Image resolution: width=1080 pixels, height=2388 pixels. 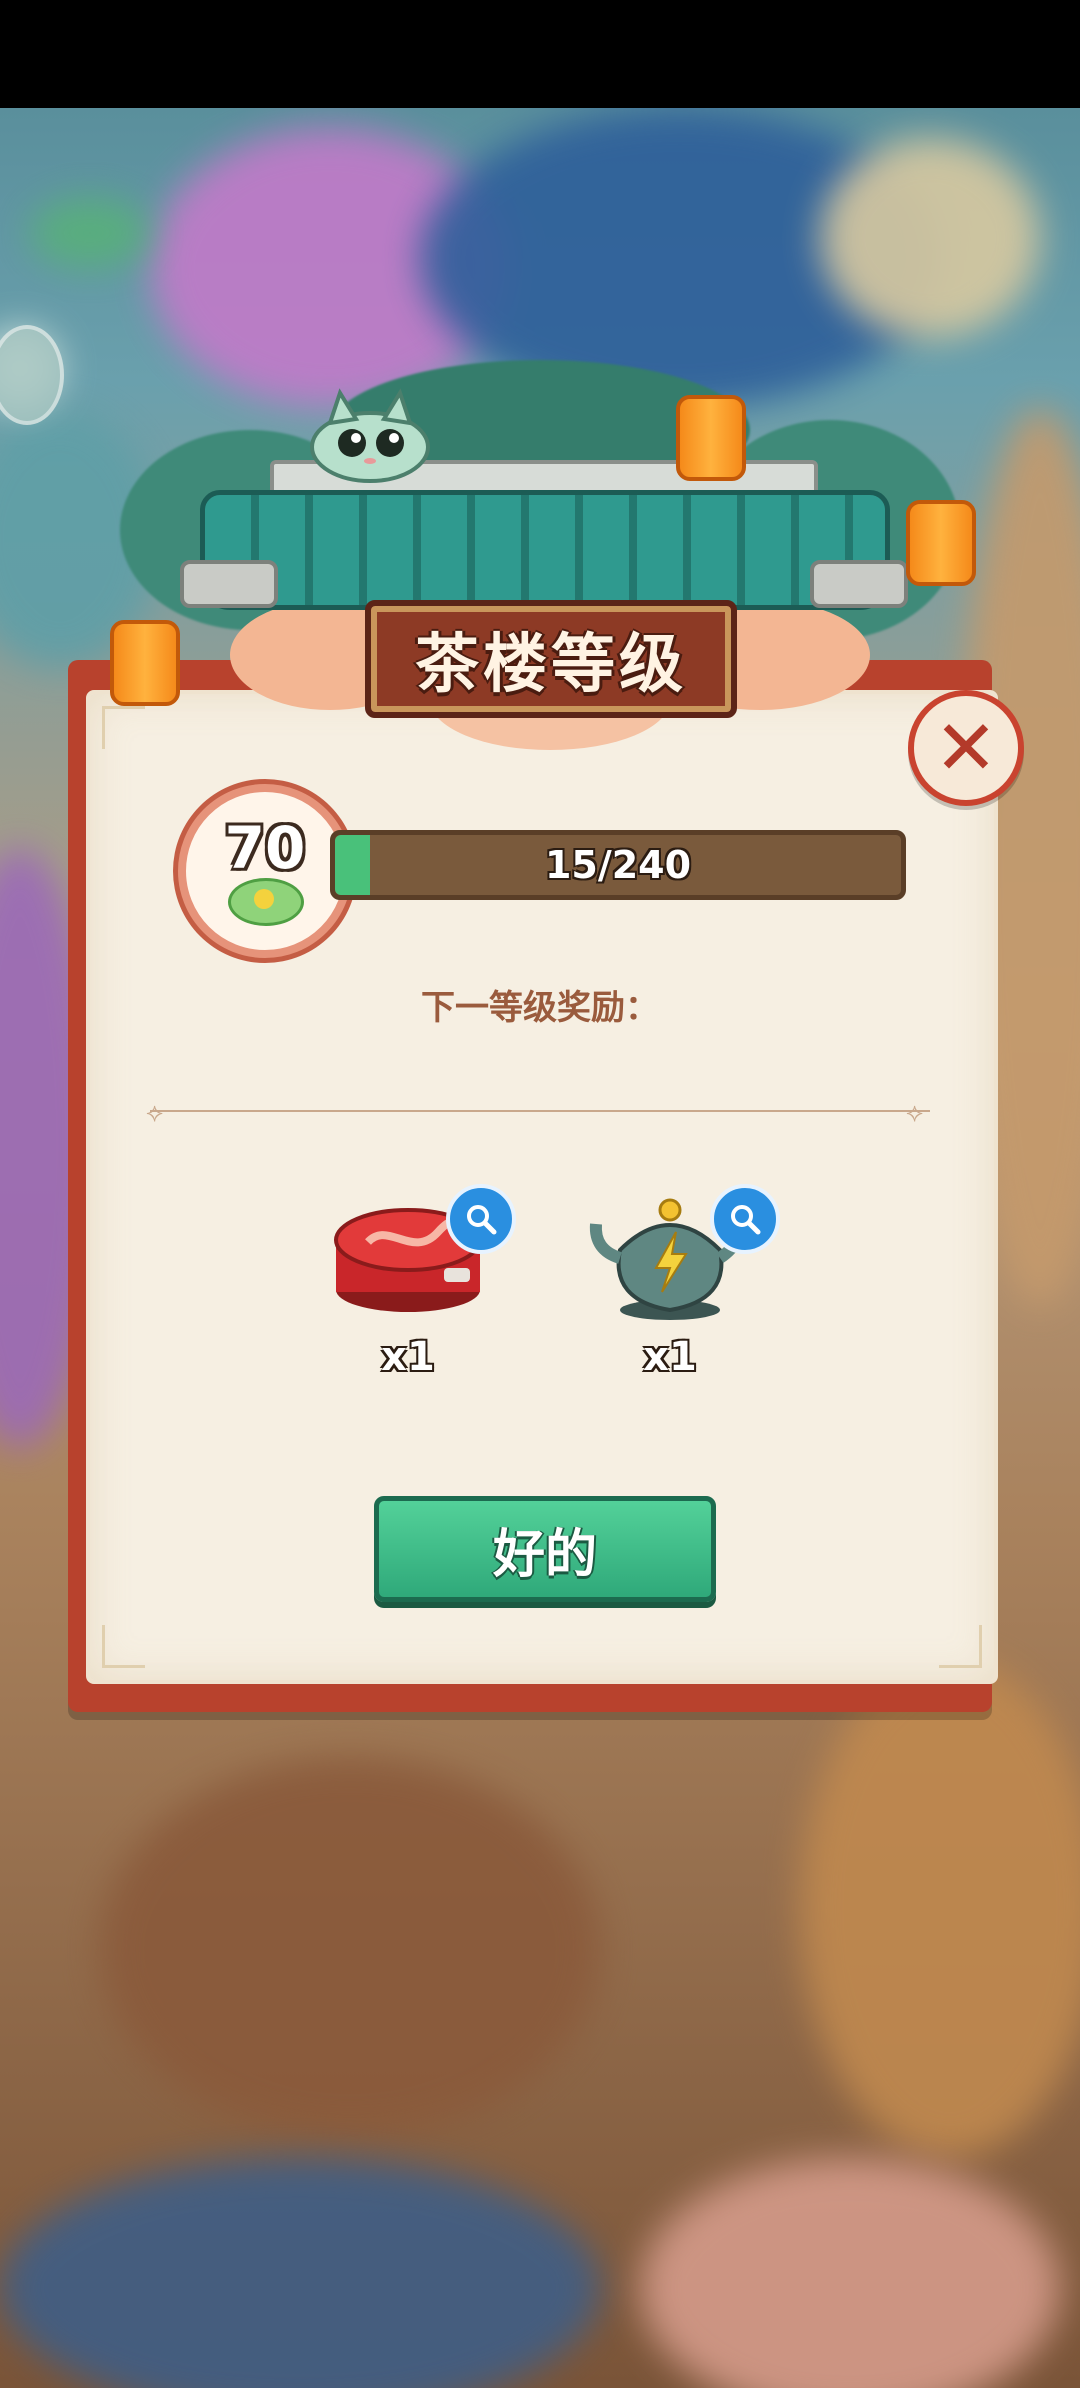 I want to click on title-plaque: 茶楼等级, so click(x=551, y=659).